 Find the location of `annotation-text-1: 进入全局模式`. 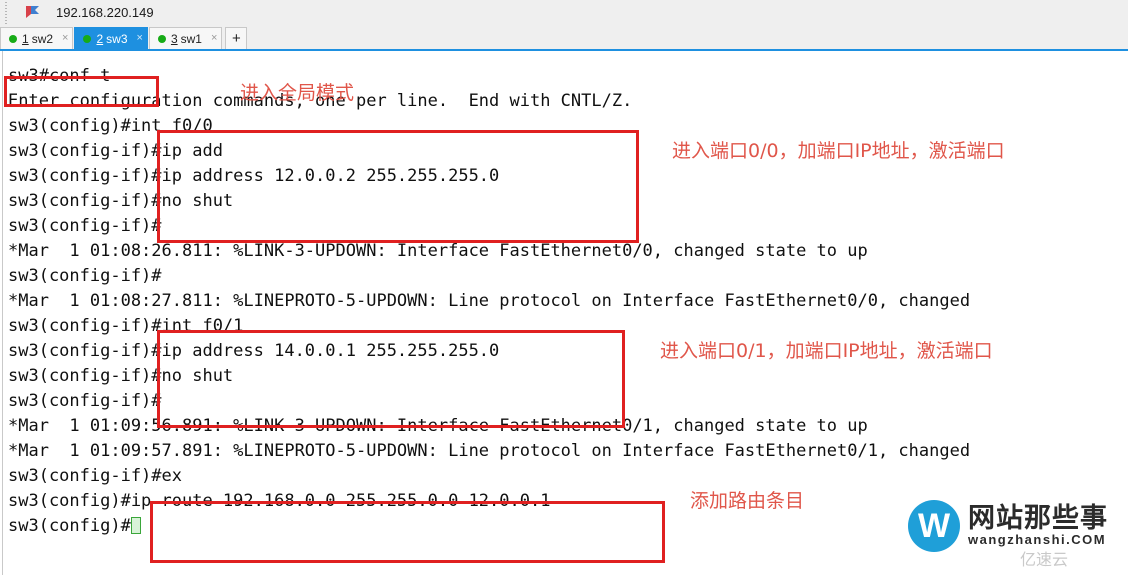

annotation-text-1: 进入全局模式 is located at coordinates (297, 93).